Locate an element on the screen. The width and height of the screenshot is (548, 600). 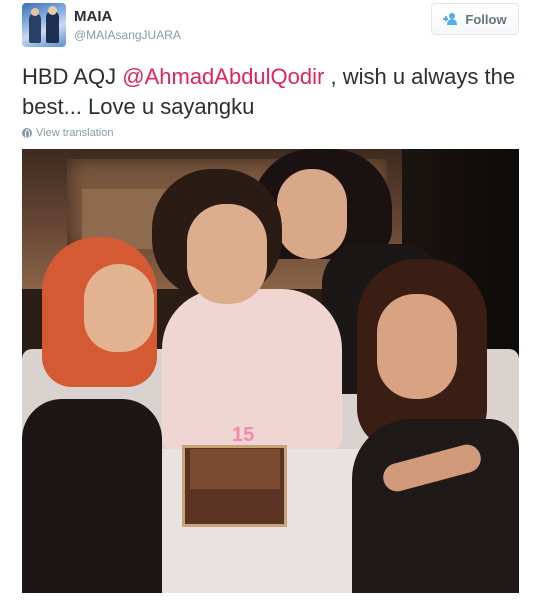
follow-button-label: Follow is located at coordinates (486, 19).